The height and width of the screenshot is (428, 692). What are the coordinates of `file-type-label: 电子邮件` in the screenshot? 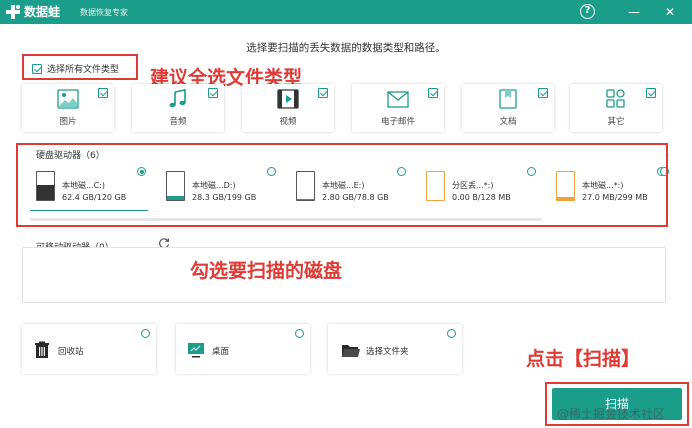 It's located at (397, 122).